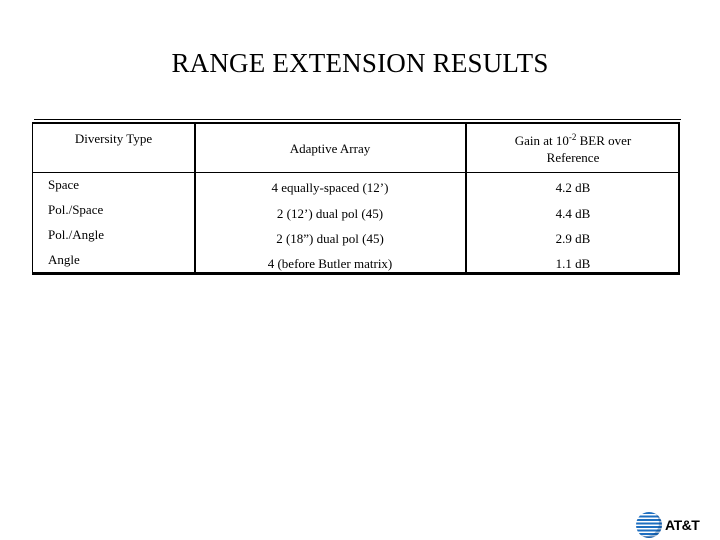  I want to click on row-4-adaptive-array: 4 (before Butler matrix), so click(330, 263).